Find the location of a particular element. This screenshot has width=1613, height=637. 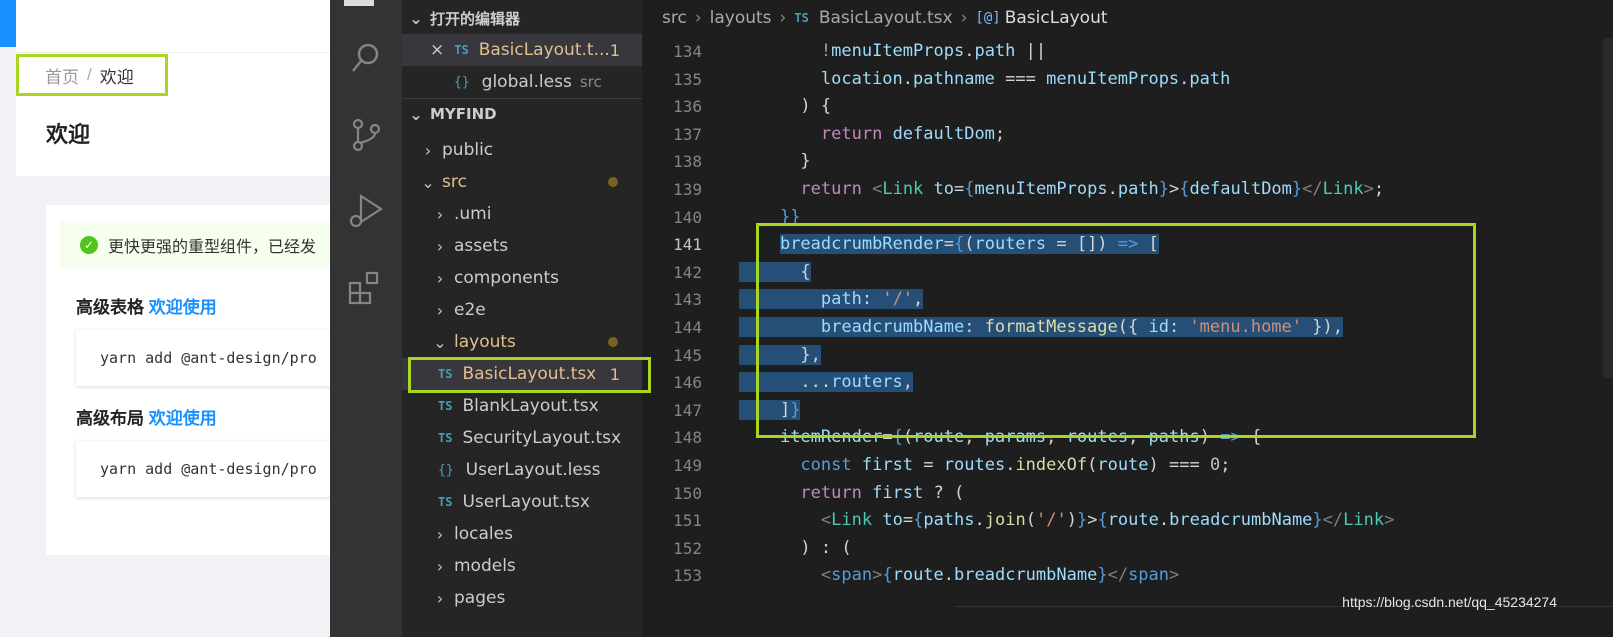

code-line: breadcrumbRender={(routers = []) => [ is located at coordinates (969, 244).